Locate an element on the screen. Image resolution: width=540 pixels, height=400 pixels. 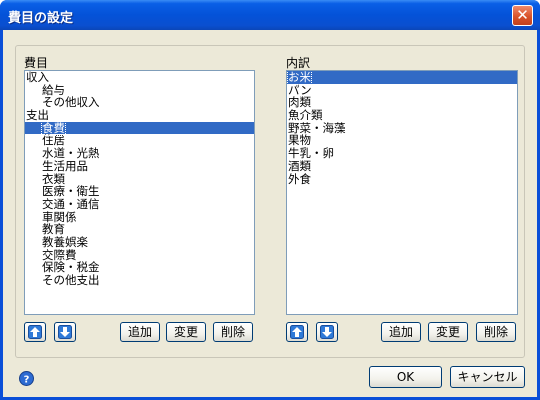
breakdown-label: 内訳 is located at coordinates (298, 63).